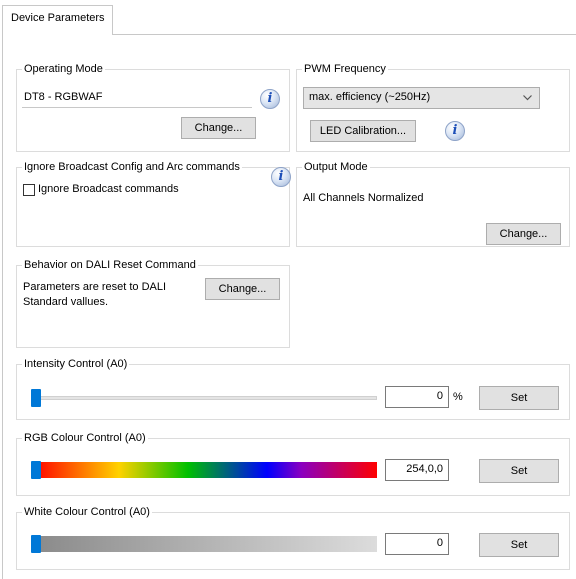 The height and width of the screenshot is (579, 576). Describe the element at coordinates (36, 398) in the screenshot. I see `intensity-slider-thumb` at that location.